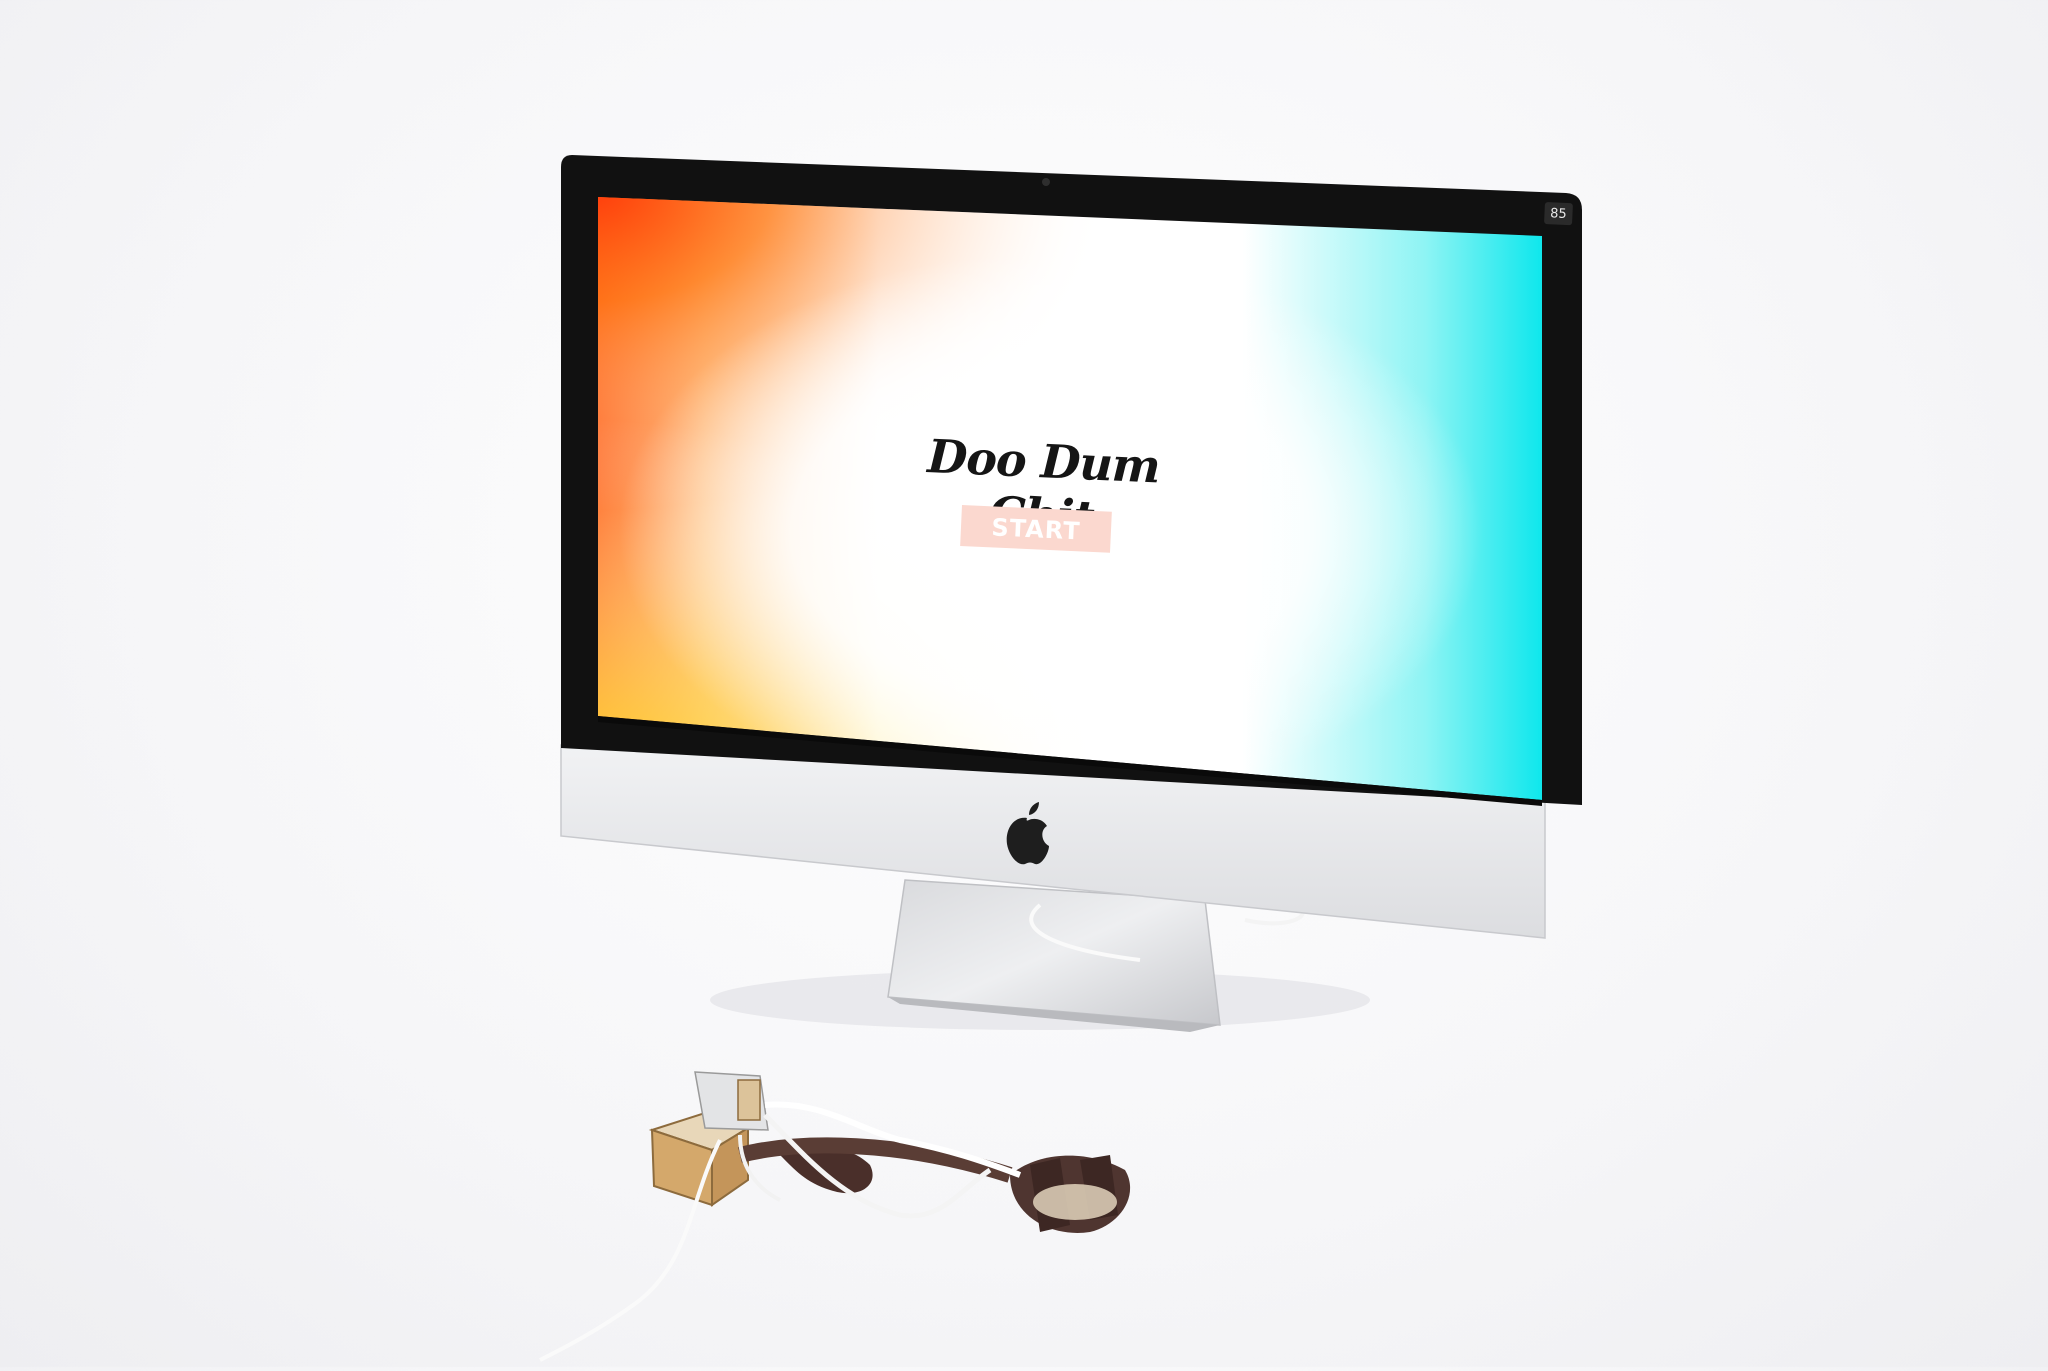 This screenshot has height=1371, width=2048. I want to click on wearable-device, so click(835, 1216).